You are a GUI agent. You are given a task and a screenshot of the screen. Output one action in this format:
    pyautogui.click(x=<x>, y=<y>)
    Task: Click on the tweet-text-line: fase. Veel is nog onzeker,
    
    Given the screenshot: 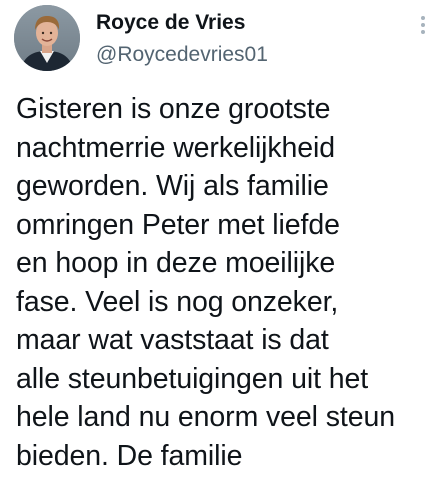 What is the action you would take?
    pyautogui.click(x=177, y=301)
    